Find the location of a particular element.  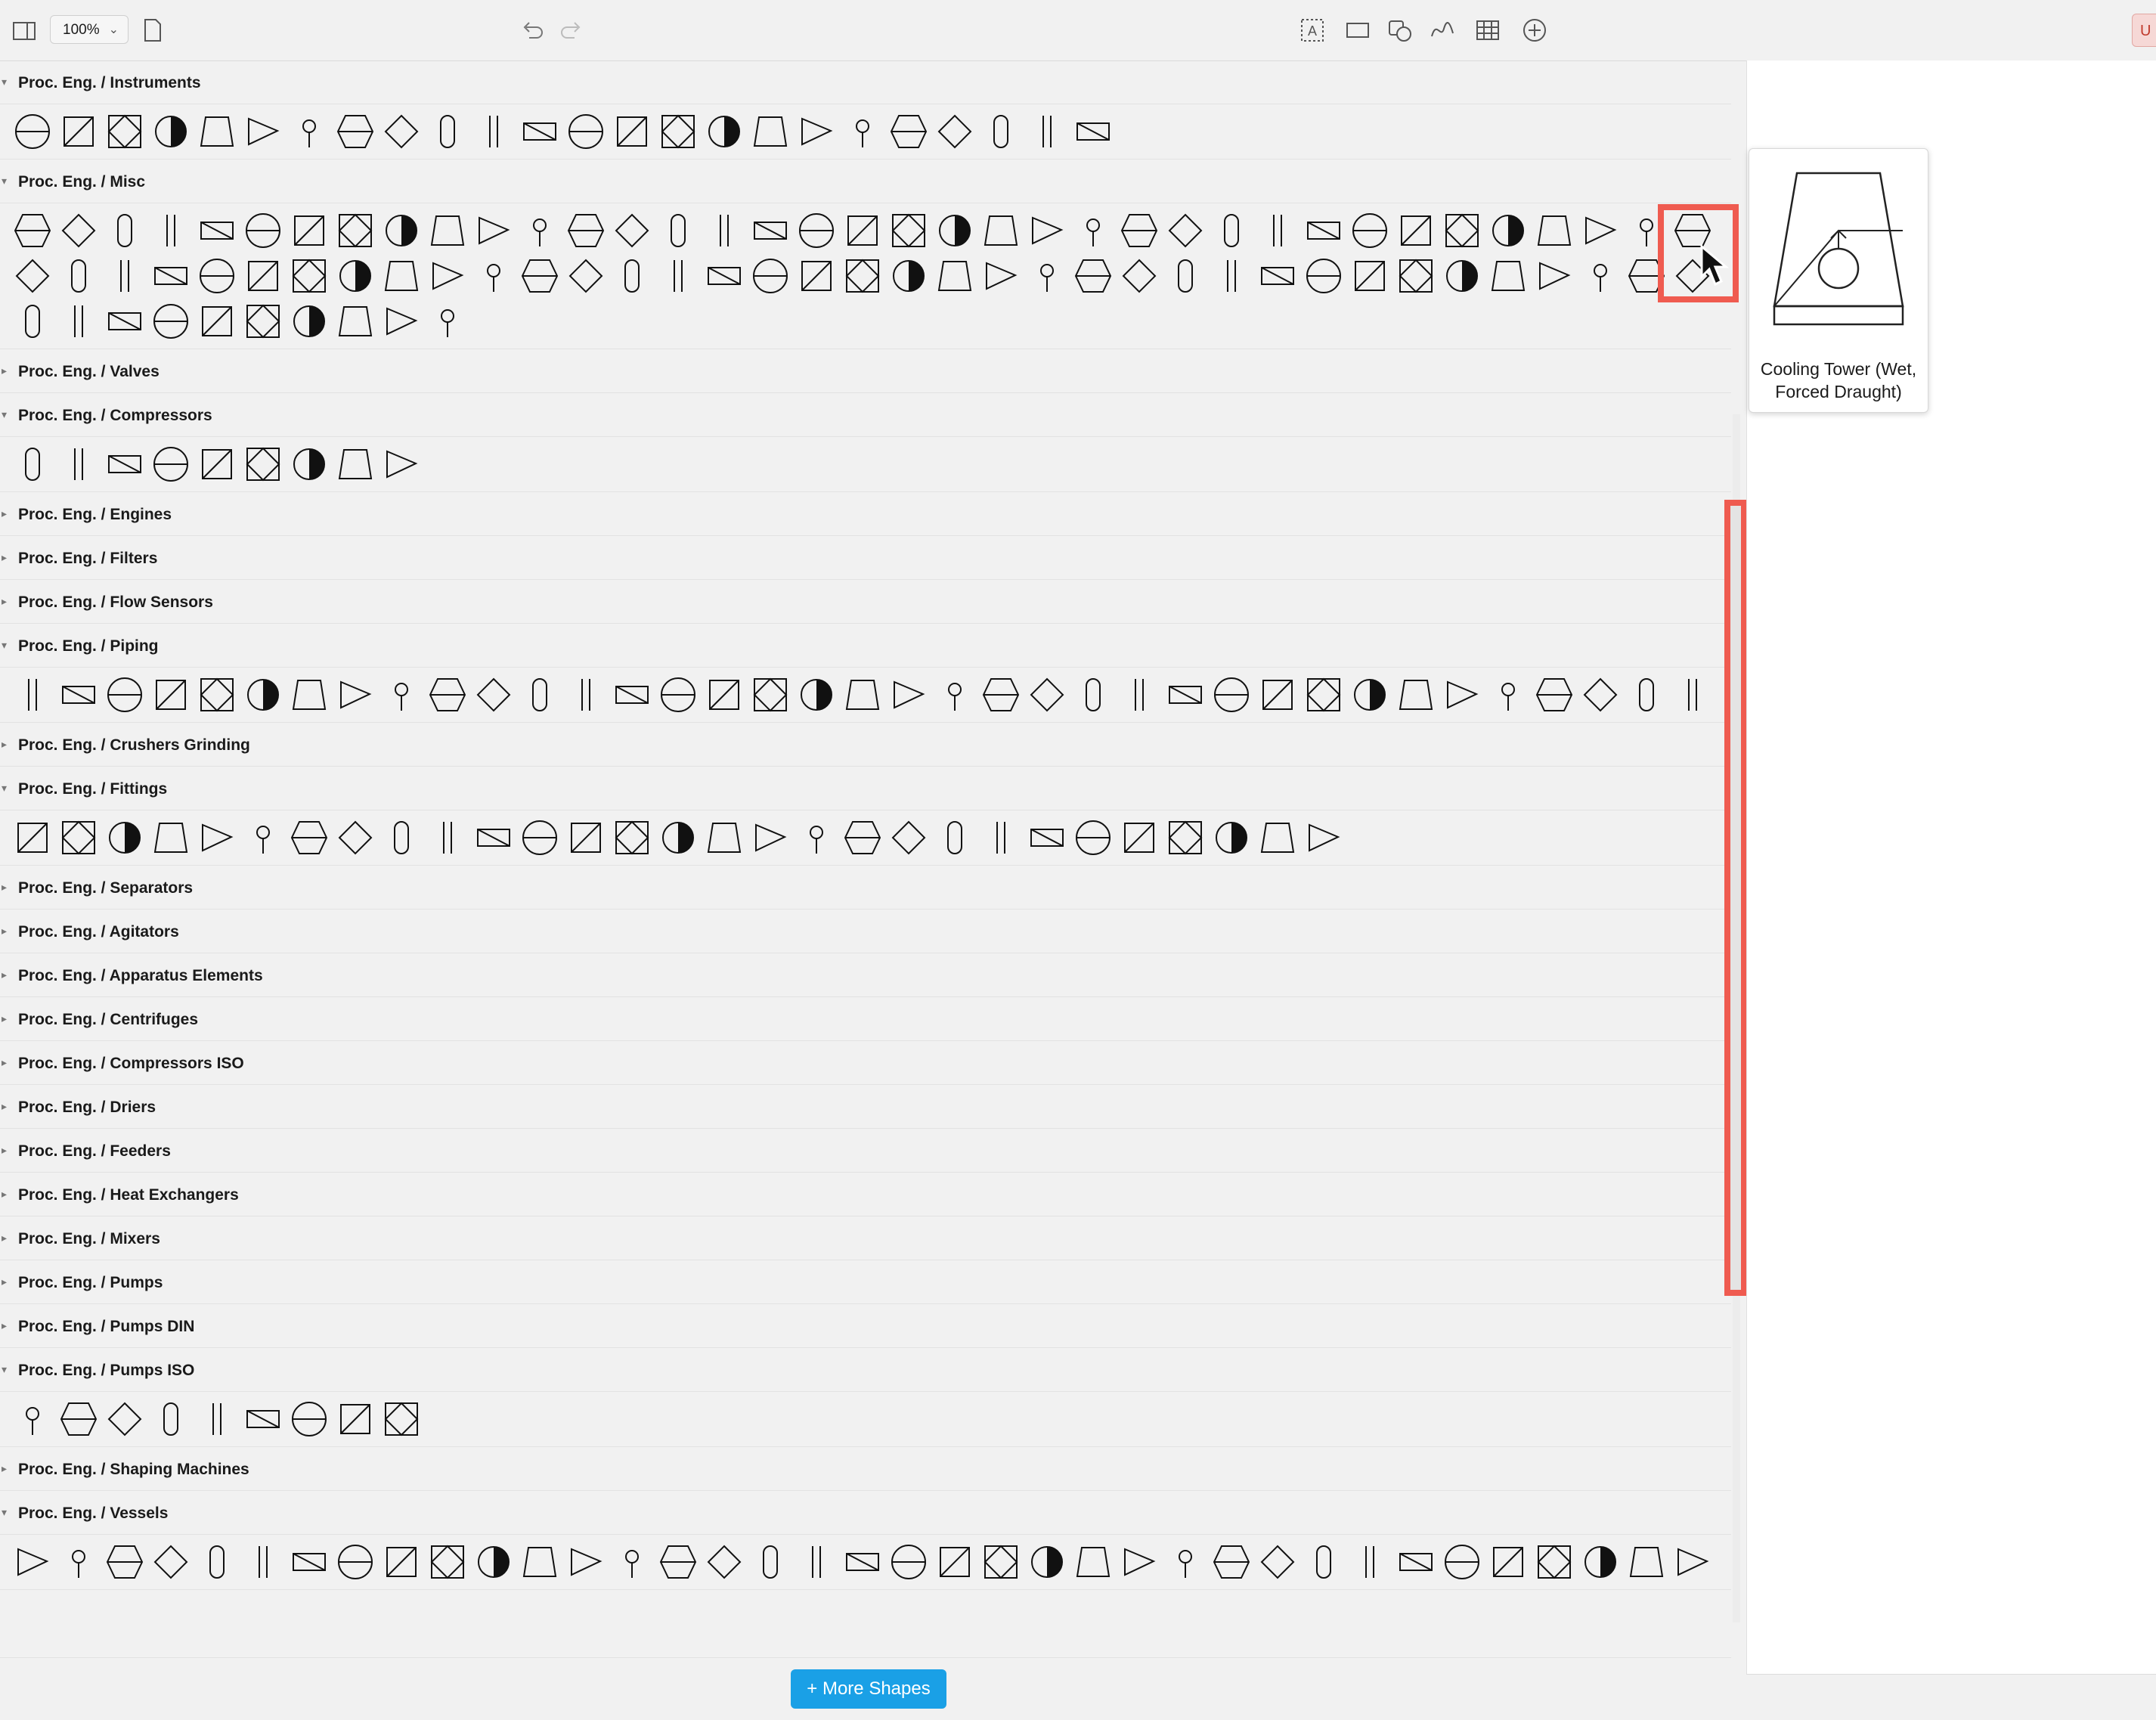

section-header: ▸ Proc. Eng. / Filters is located at coordinates (865, 558).